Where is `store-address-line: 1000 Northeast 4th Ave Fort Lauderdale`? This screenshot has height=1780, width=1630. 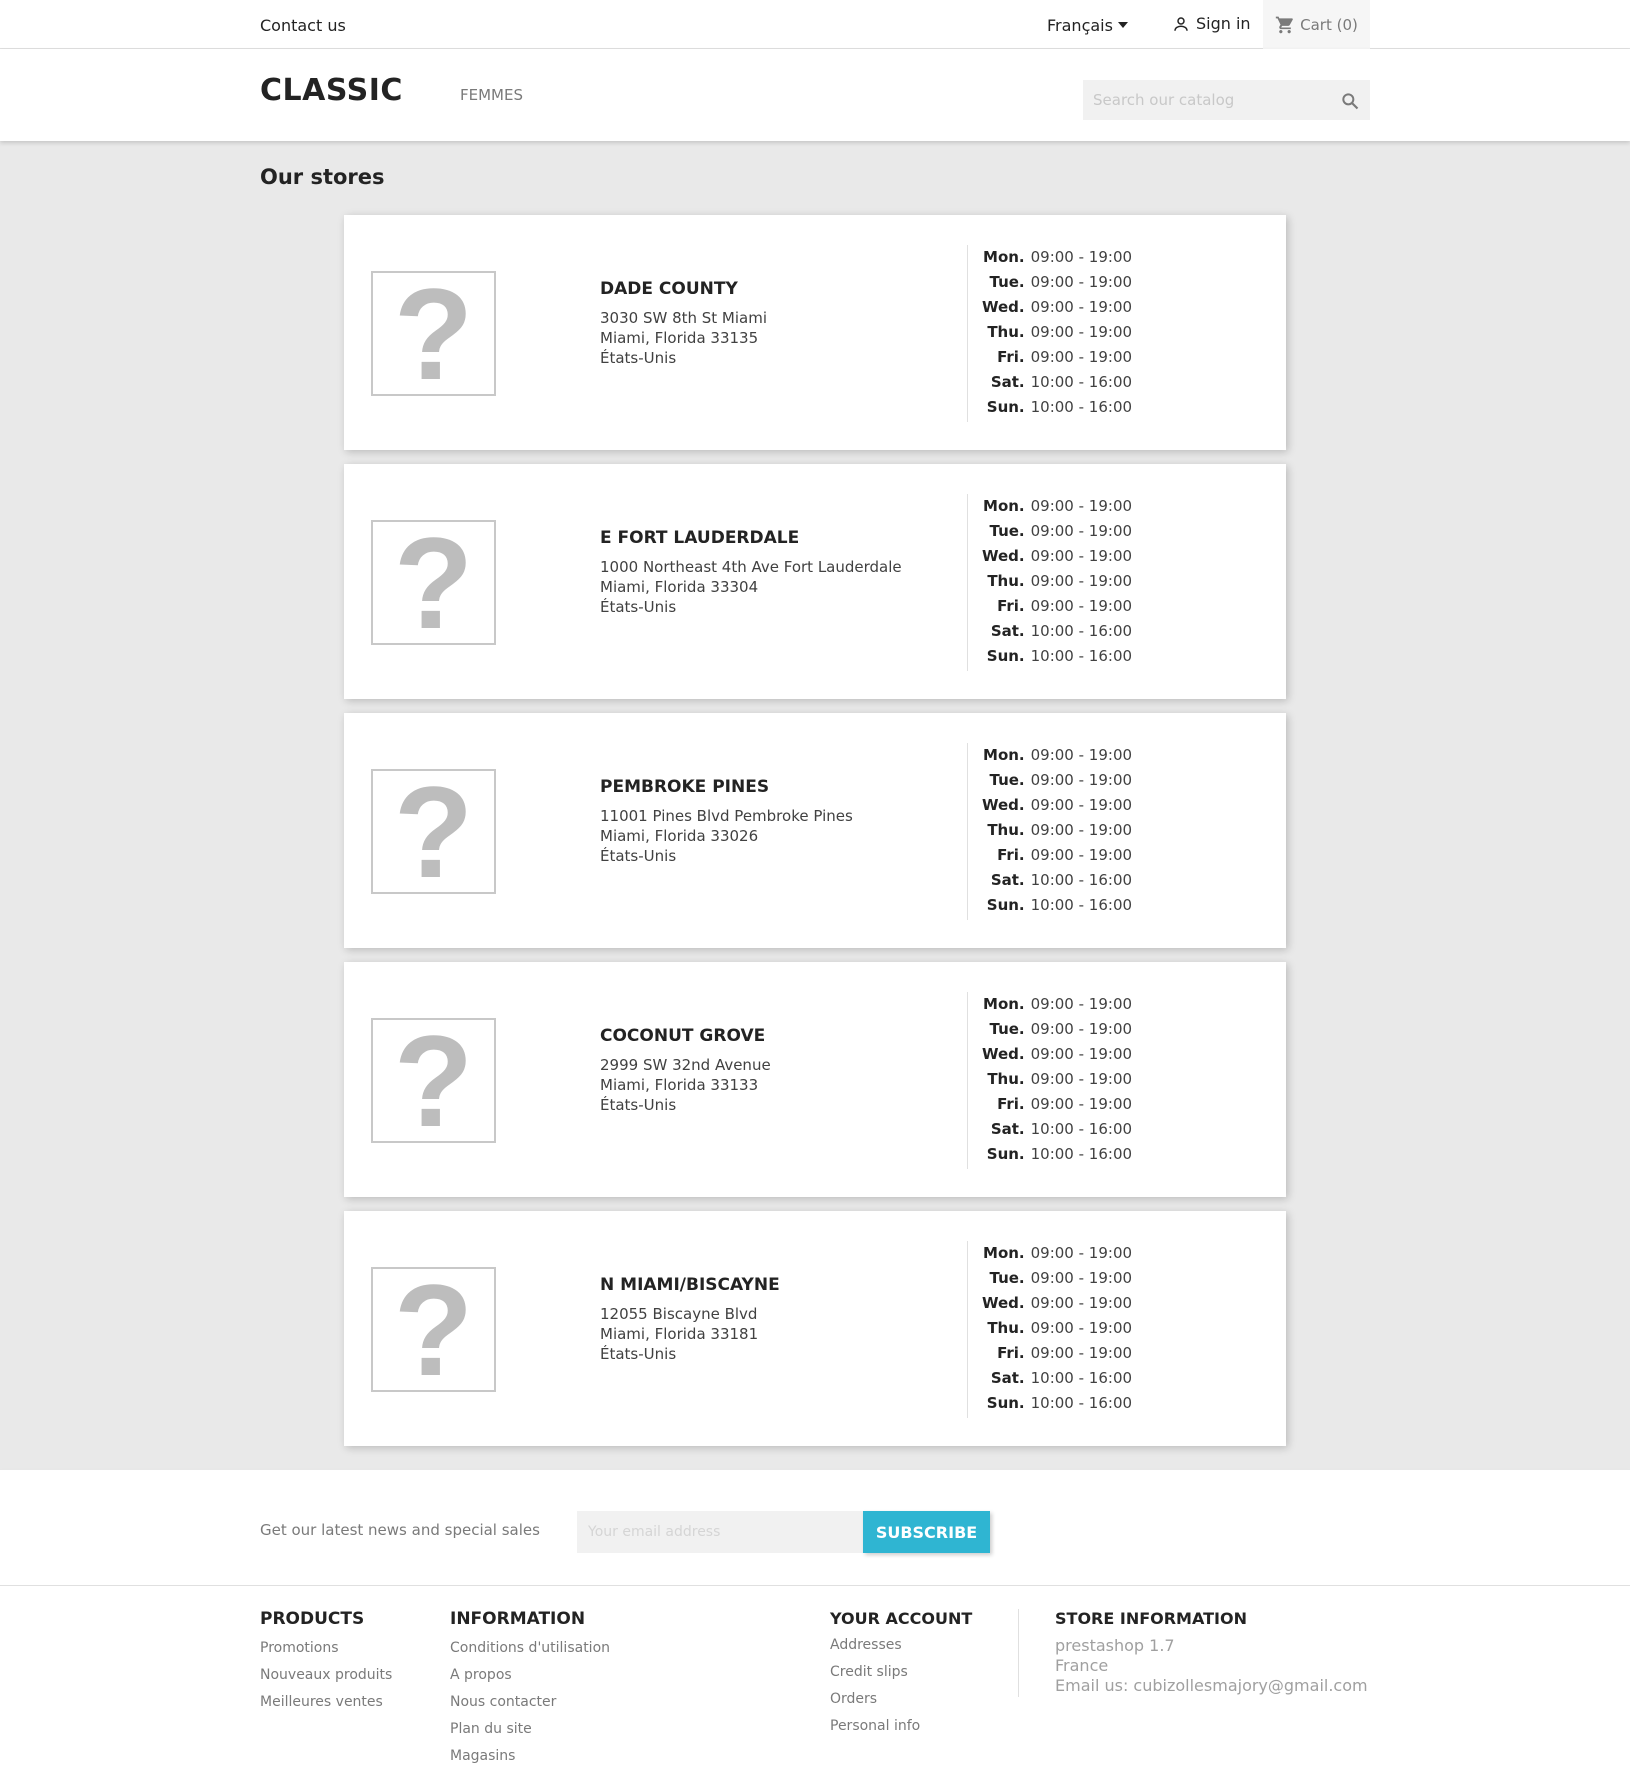 store-address-line: 1000 Northeast 4th Ave Fort Lauderdale is located at coordinates (751, 567).